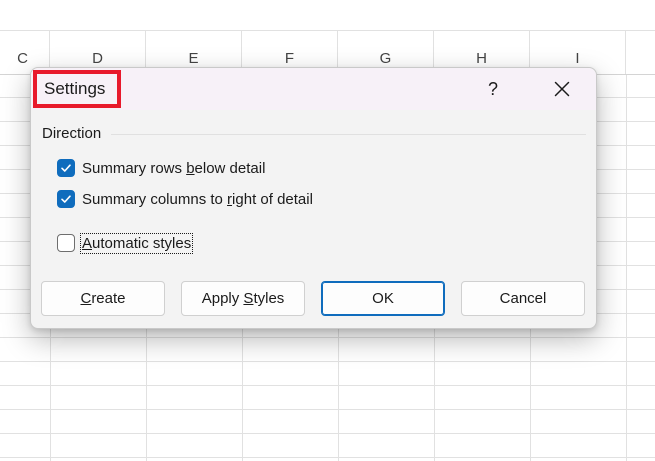  What do you see at coordinates (197, 199) in the screenshot?
I see `summary-columns-label: Summary columns to right of detail` at bounding box center [197, 199].